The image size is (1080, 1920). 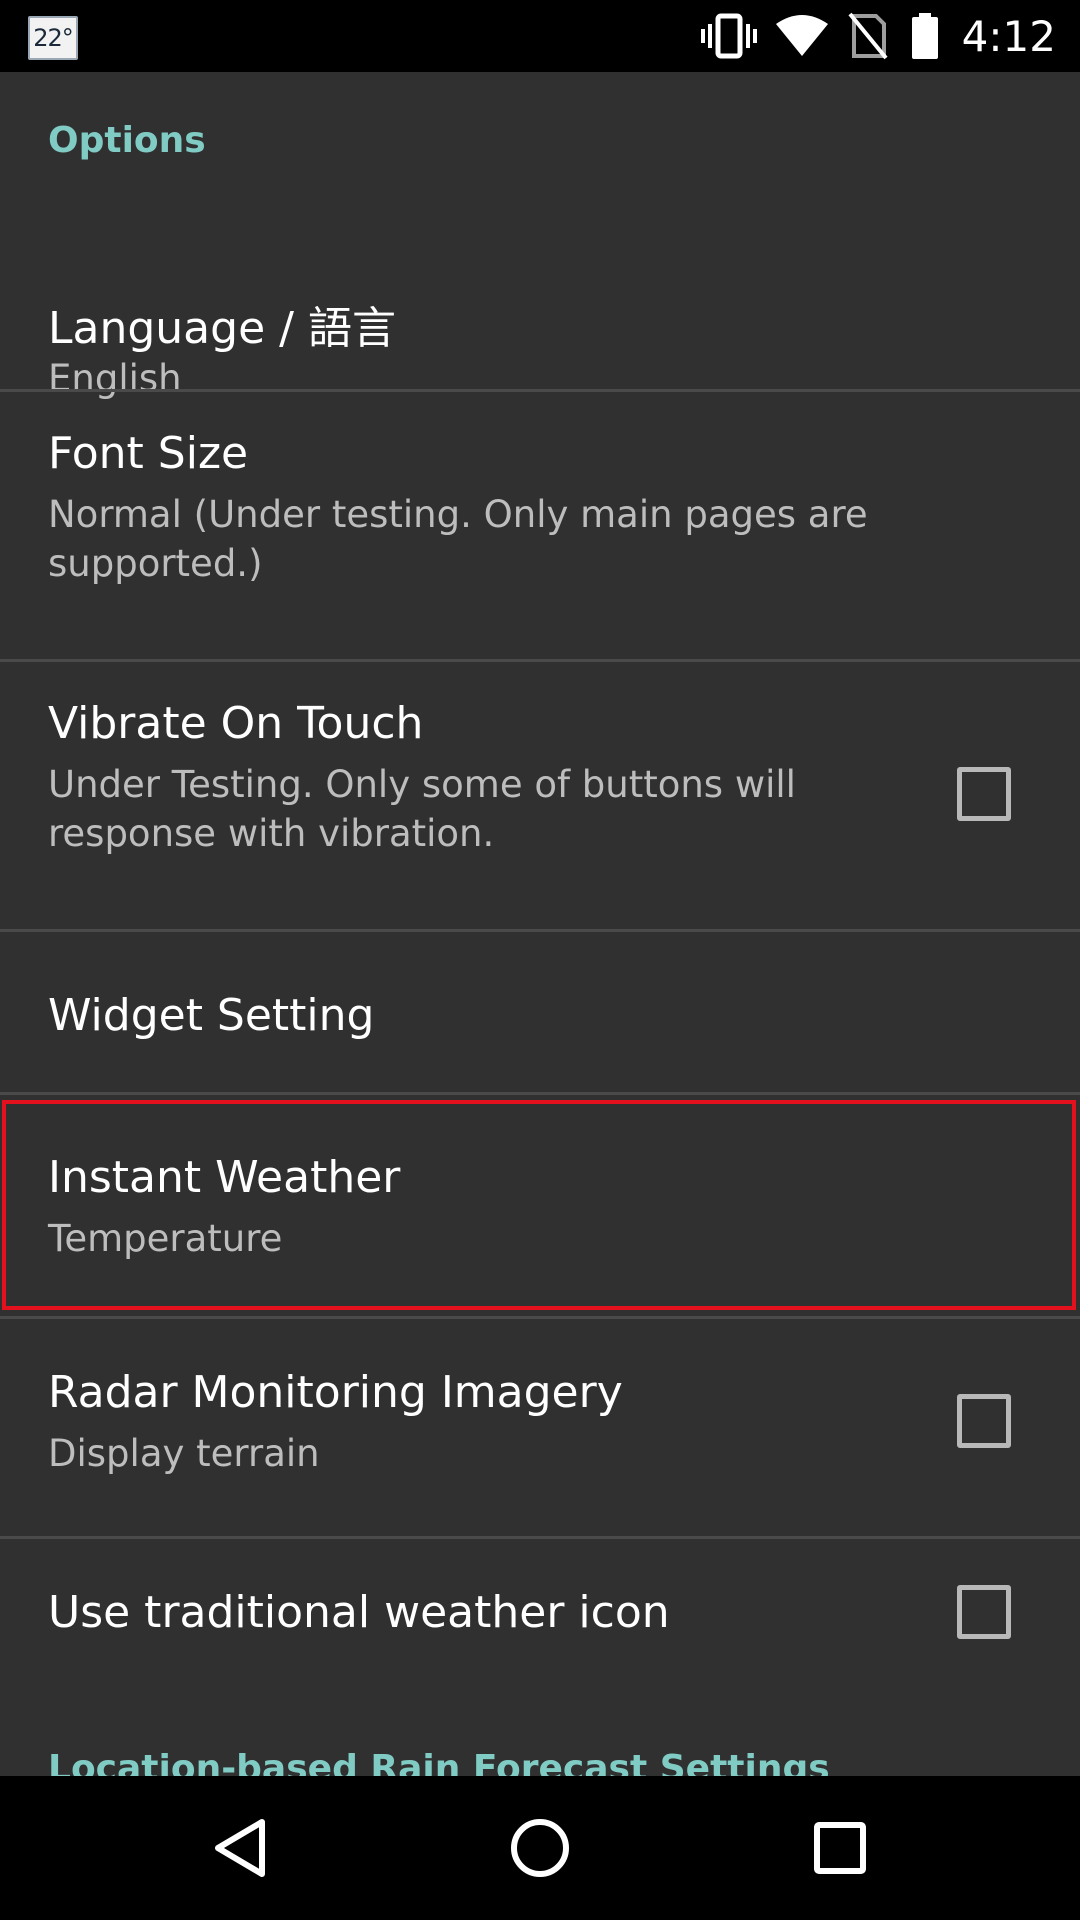 I want to click on pref-summary: Display terrain, so click(x=184, y=1453).